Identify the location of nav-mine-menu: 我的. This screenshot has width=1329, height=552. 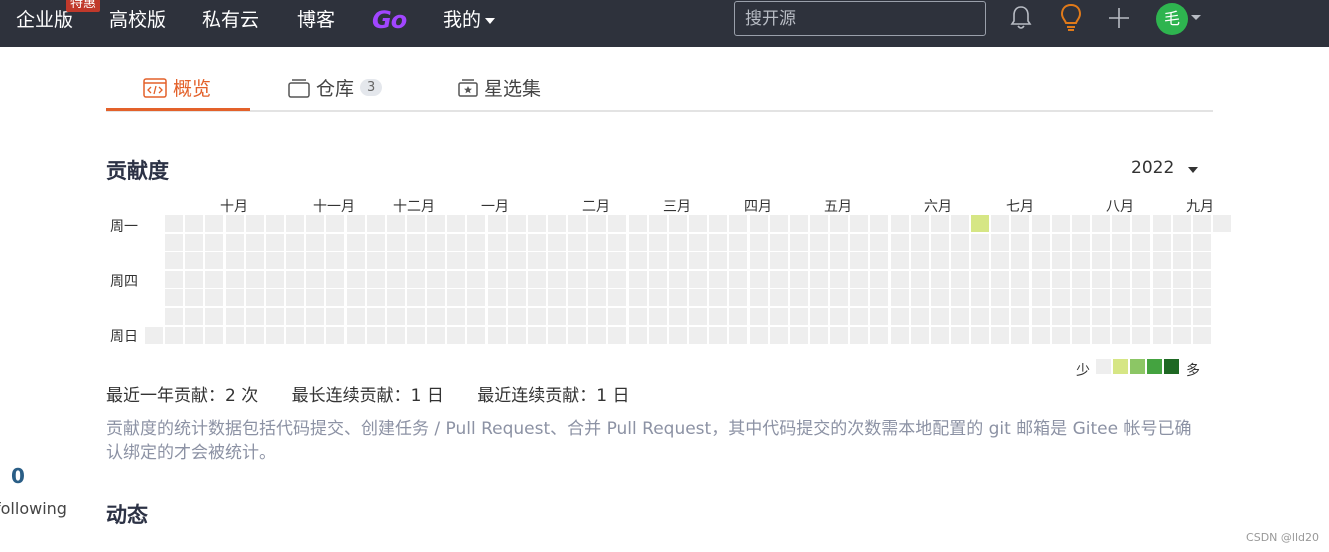
(469, 20).